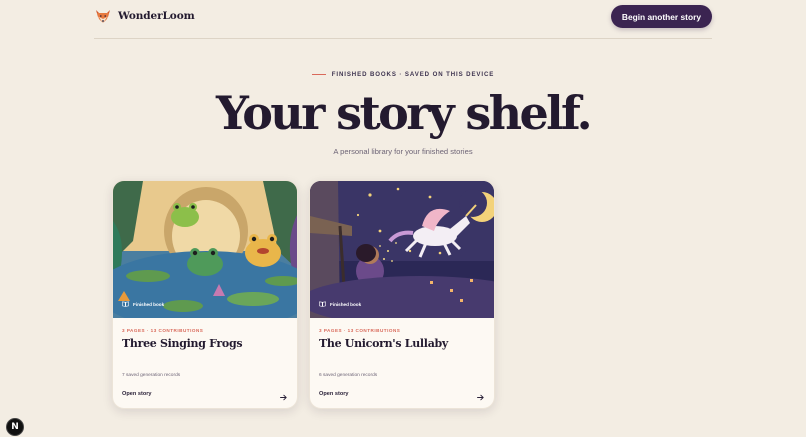  I want to click on eyebrow-rule, so click(318, 74).